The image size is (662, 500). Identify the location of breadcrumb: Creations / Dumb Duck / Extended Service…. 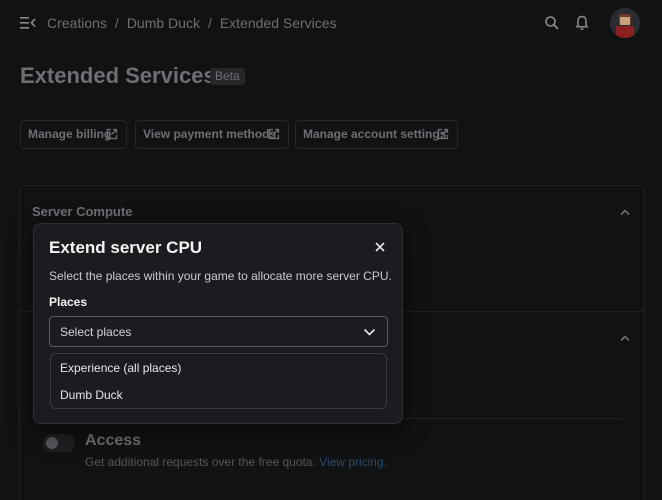
(192, 23).